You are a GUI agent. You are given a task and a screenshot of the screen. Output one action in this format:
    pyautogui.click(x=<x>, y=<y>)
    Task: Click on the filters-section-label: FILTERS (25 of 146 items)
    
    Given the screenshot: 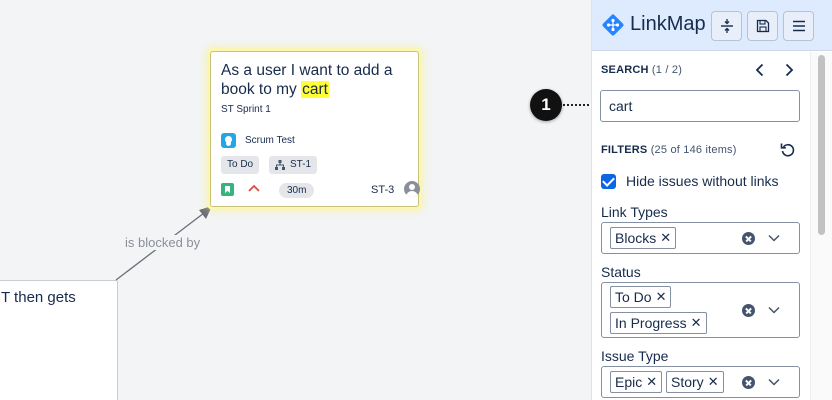 What is the action you would take?
    pyautogui.click(x=669, y=150)
    